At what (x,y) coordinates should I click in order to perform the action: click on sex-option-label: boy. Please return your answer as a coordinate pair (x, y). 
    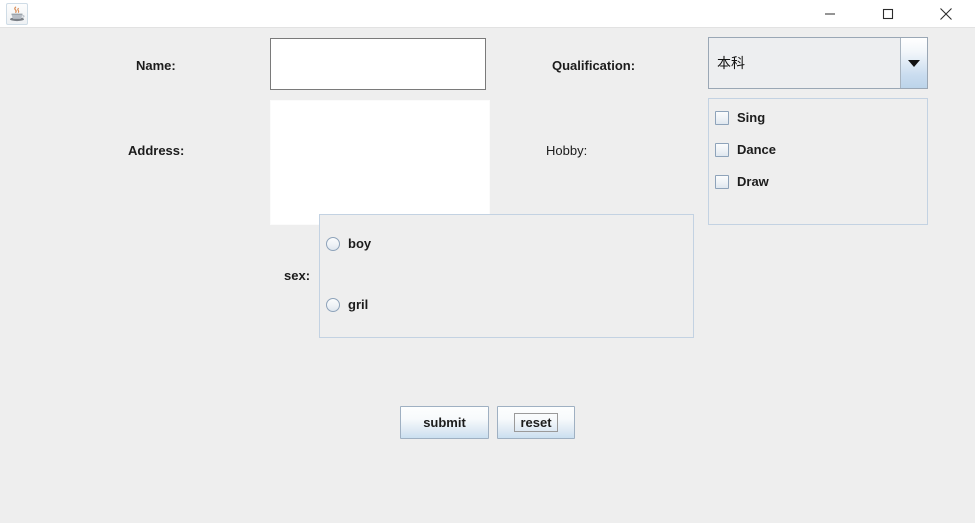
    Looking at the image, I should click on (360, 243).